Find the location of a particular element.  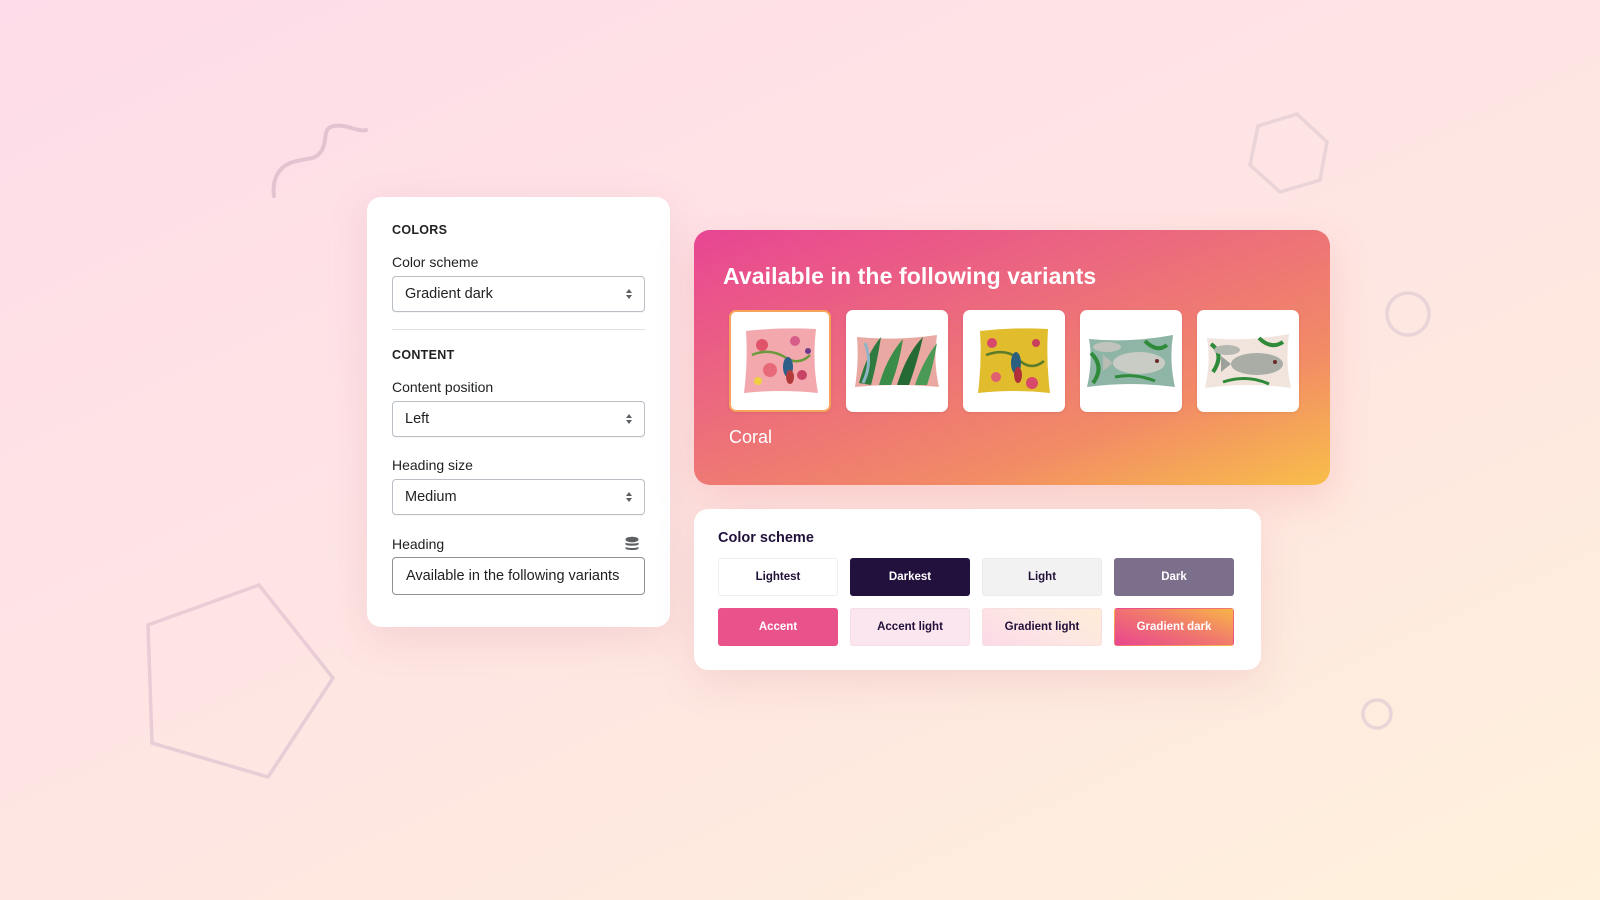

section-divider is located at coordinates (518, 329).